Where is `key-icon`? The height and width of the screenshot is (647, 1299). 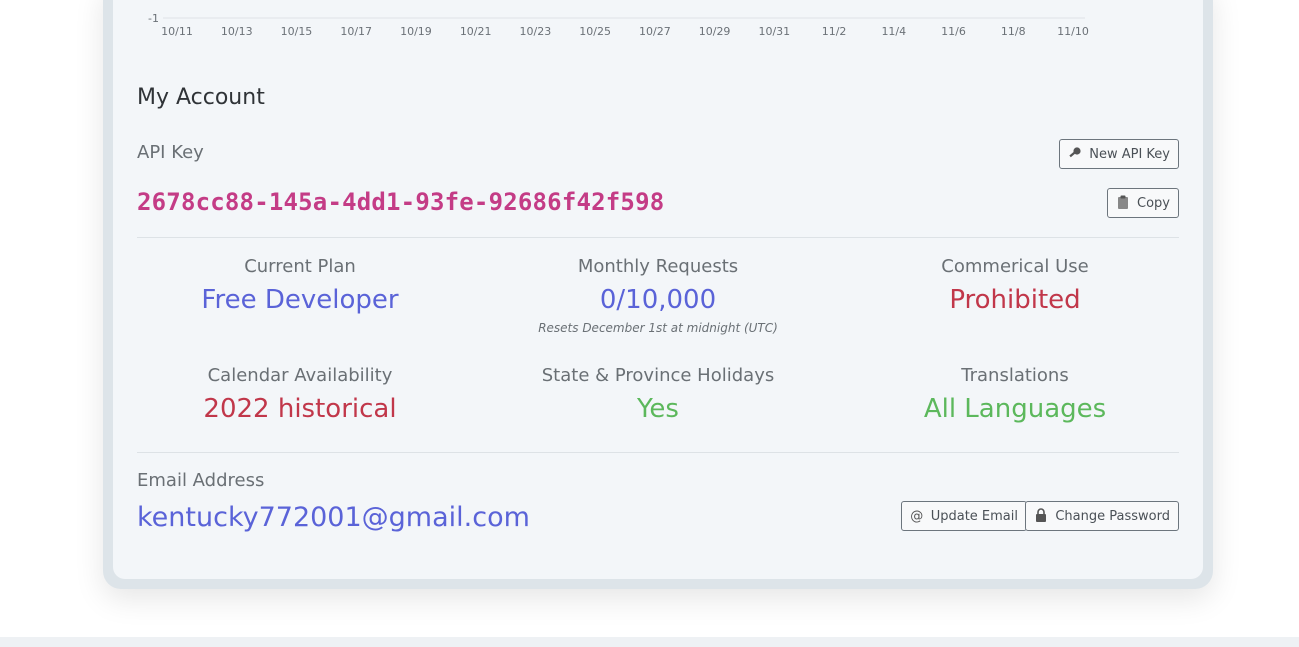 key-icon is located at coordinates (1075, 154).